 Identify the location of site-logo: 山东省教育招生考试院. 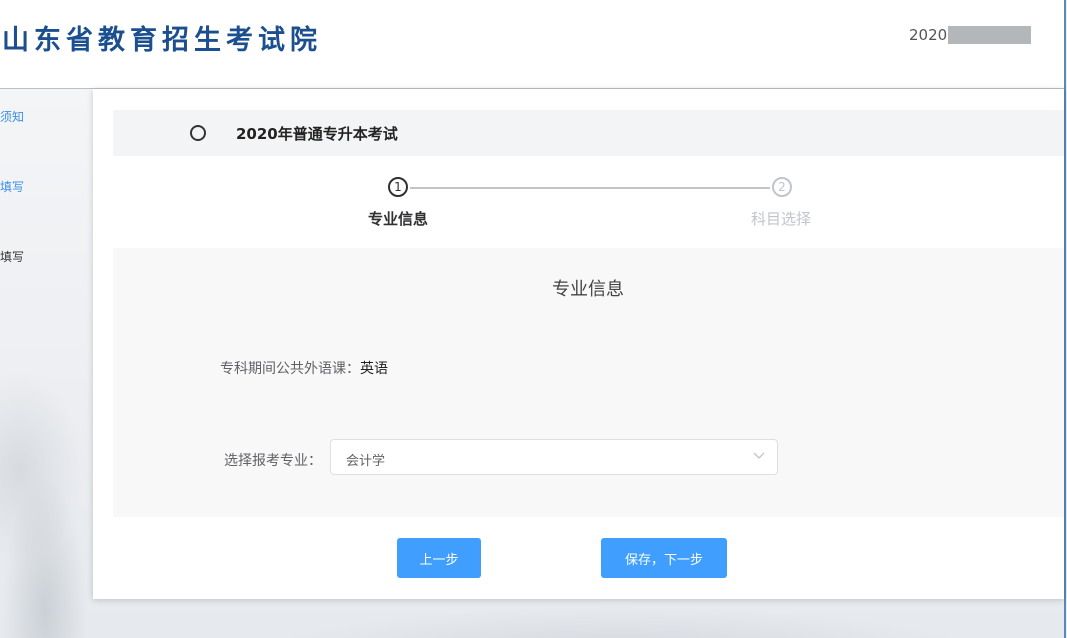
(162, 40).